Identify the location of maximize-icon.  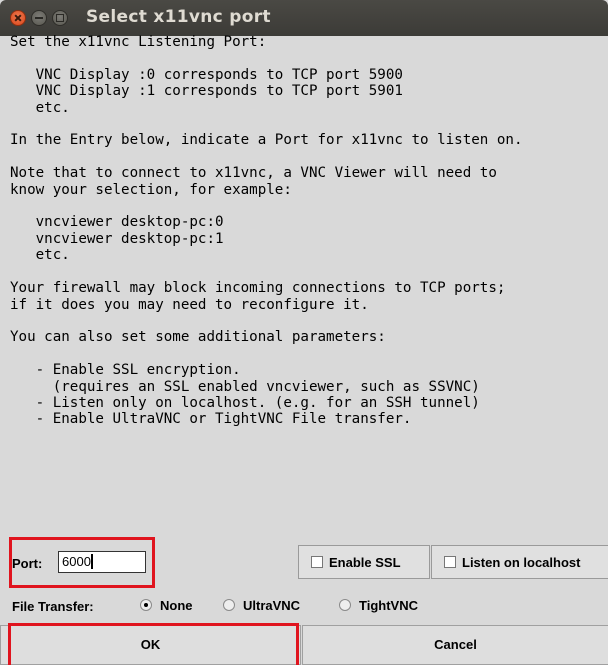
(60, 18).